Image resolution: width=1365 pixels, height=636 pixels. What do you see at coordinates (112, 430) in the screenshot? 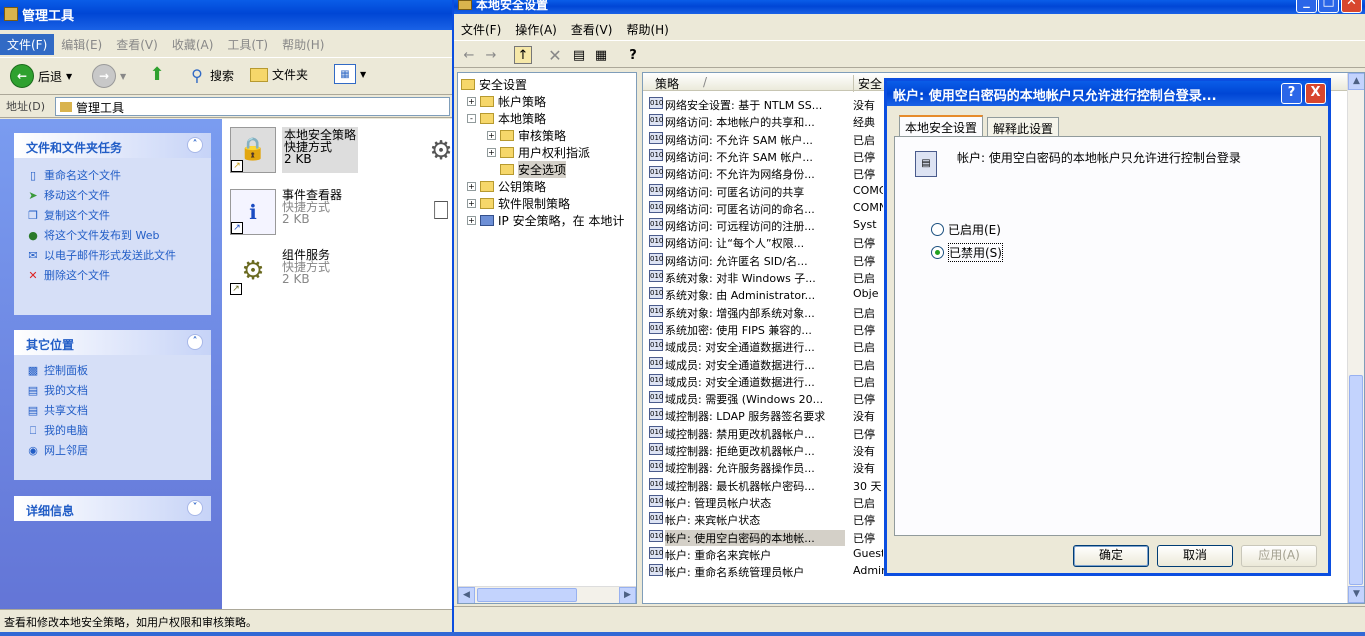
I see `place-my-computer: ⎕ 我的电脑` at bounding box center [112, 430].